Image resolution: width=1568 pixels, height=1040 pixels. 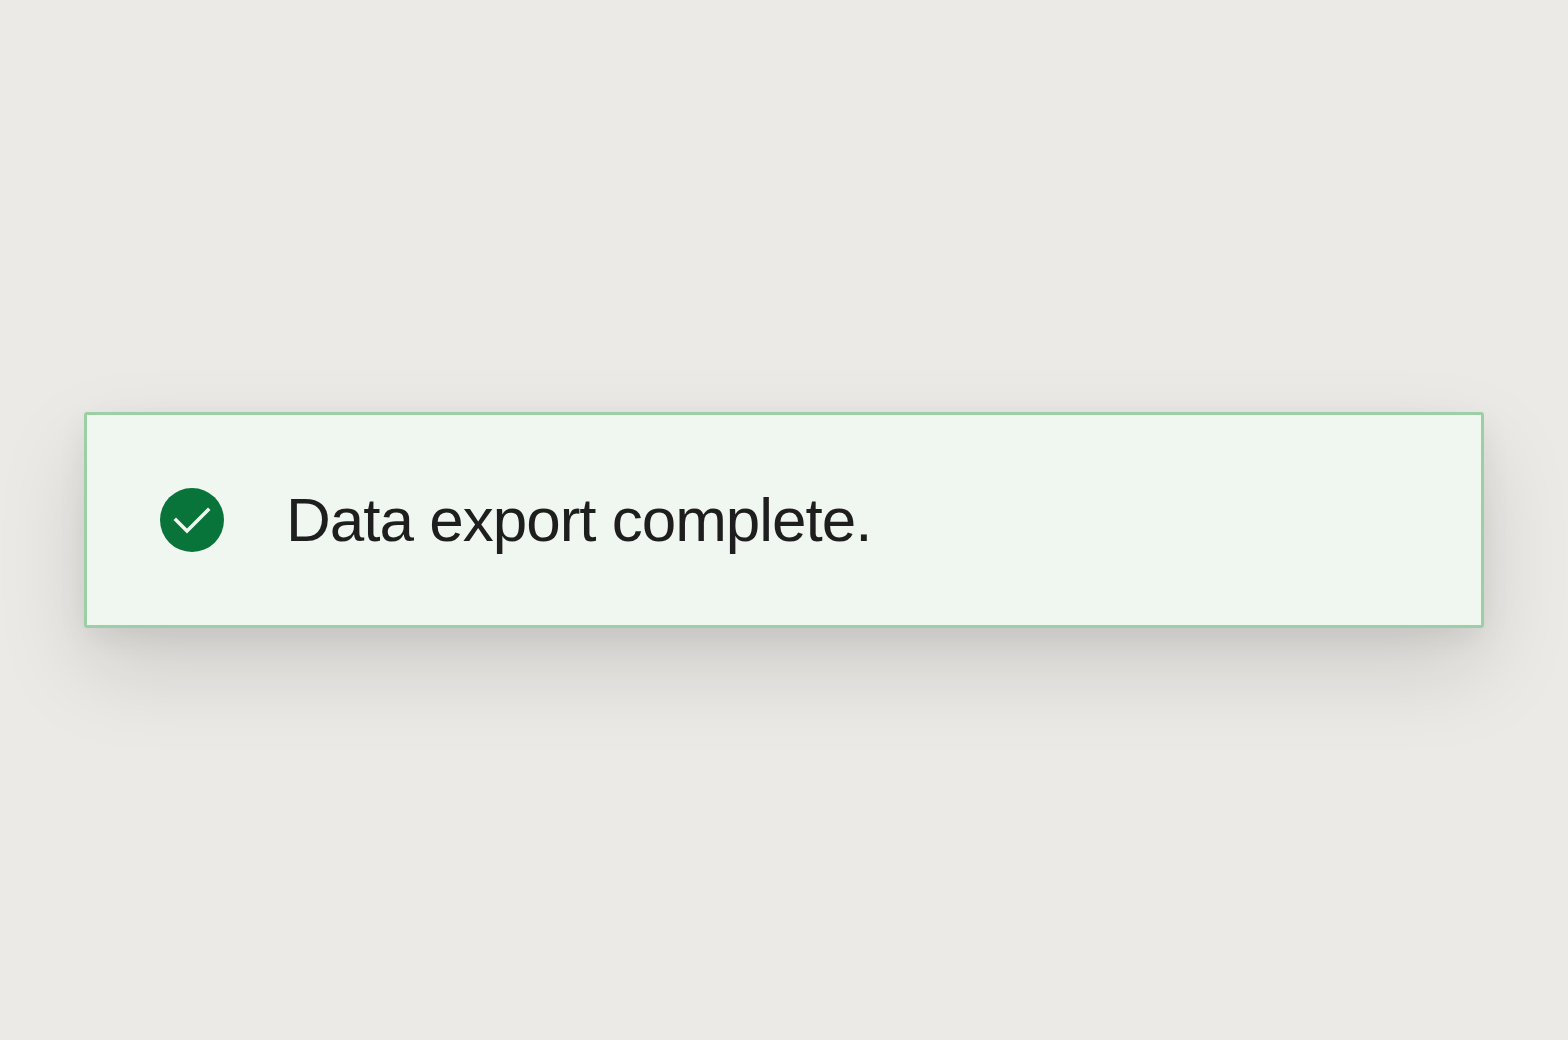 What do you see at coordinates (579, 519) in the screenshot?
I see `notification-message: Data export complete.` at bounding box center [579, 519].